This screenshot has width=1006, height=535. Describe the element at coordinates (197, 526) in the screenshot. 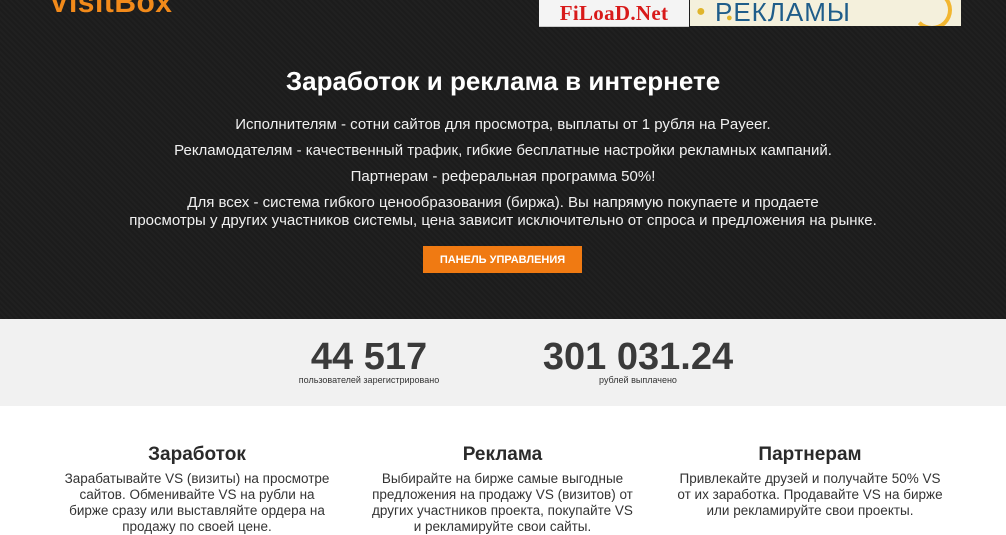

I see `feature-text-line: продажу по своей цене.` at that location.